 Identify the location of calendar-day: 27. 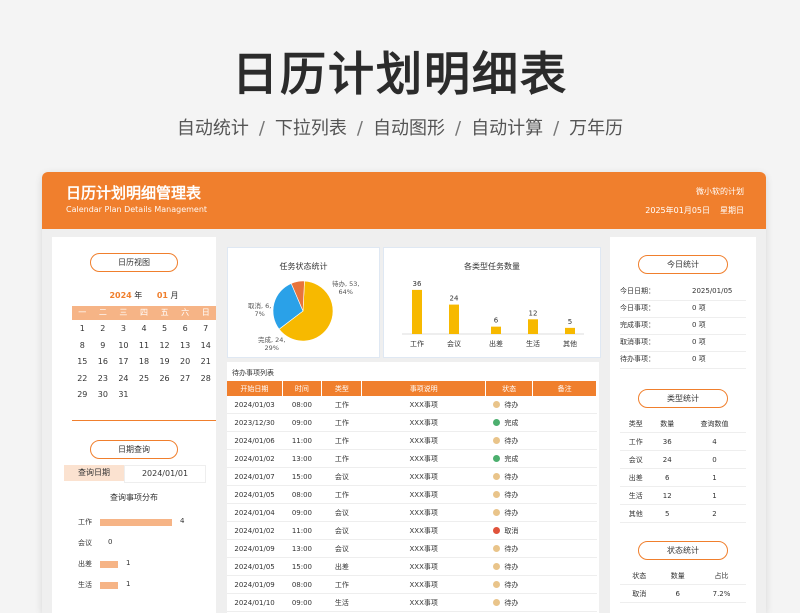
(185, 379).